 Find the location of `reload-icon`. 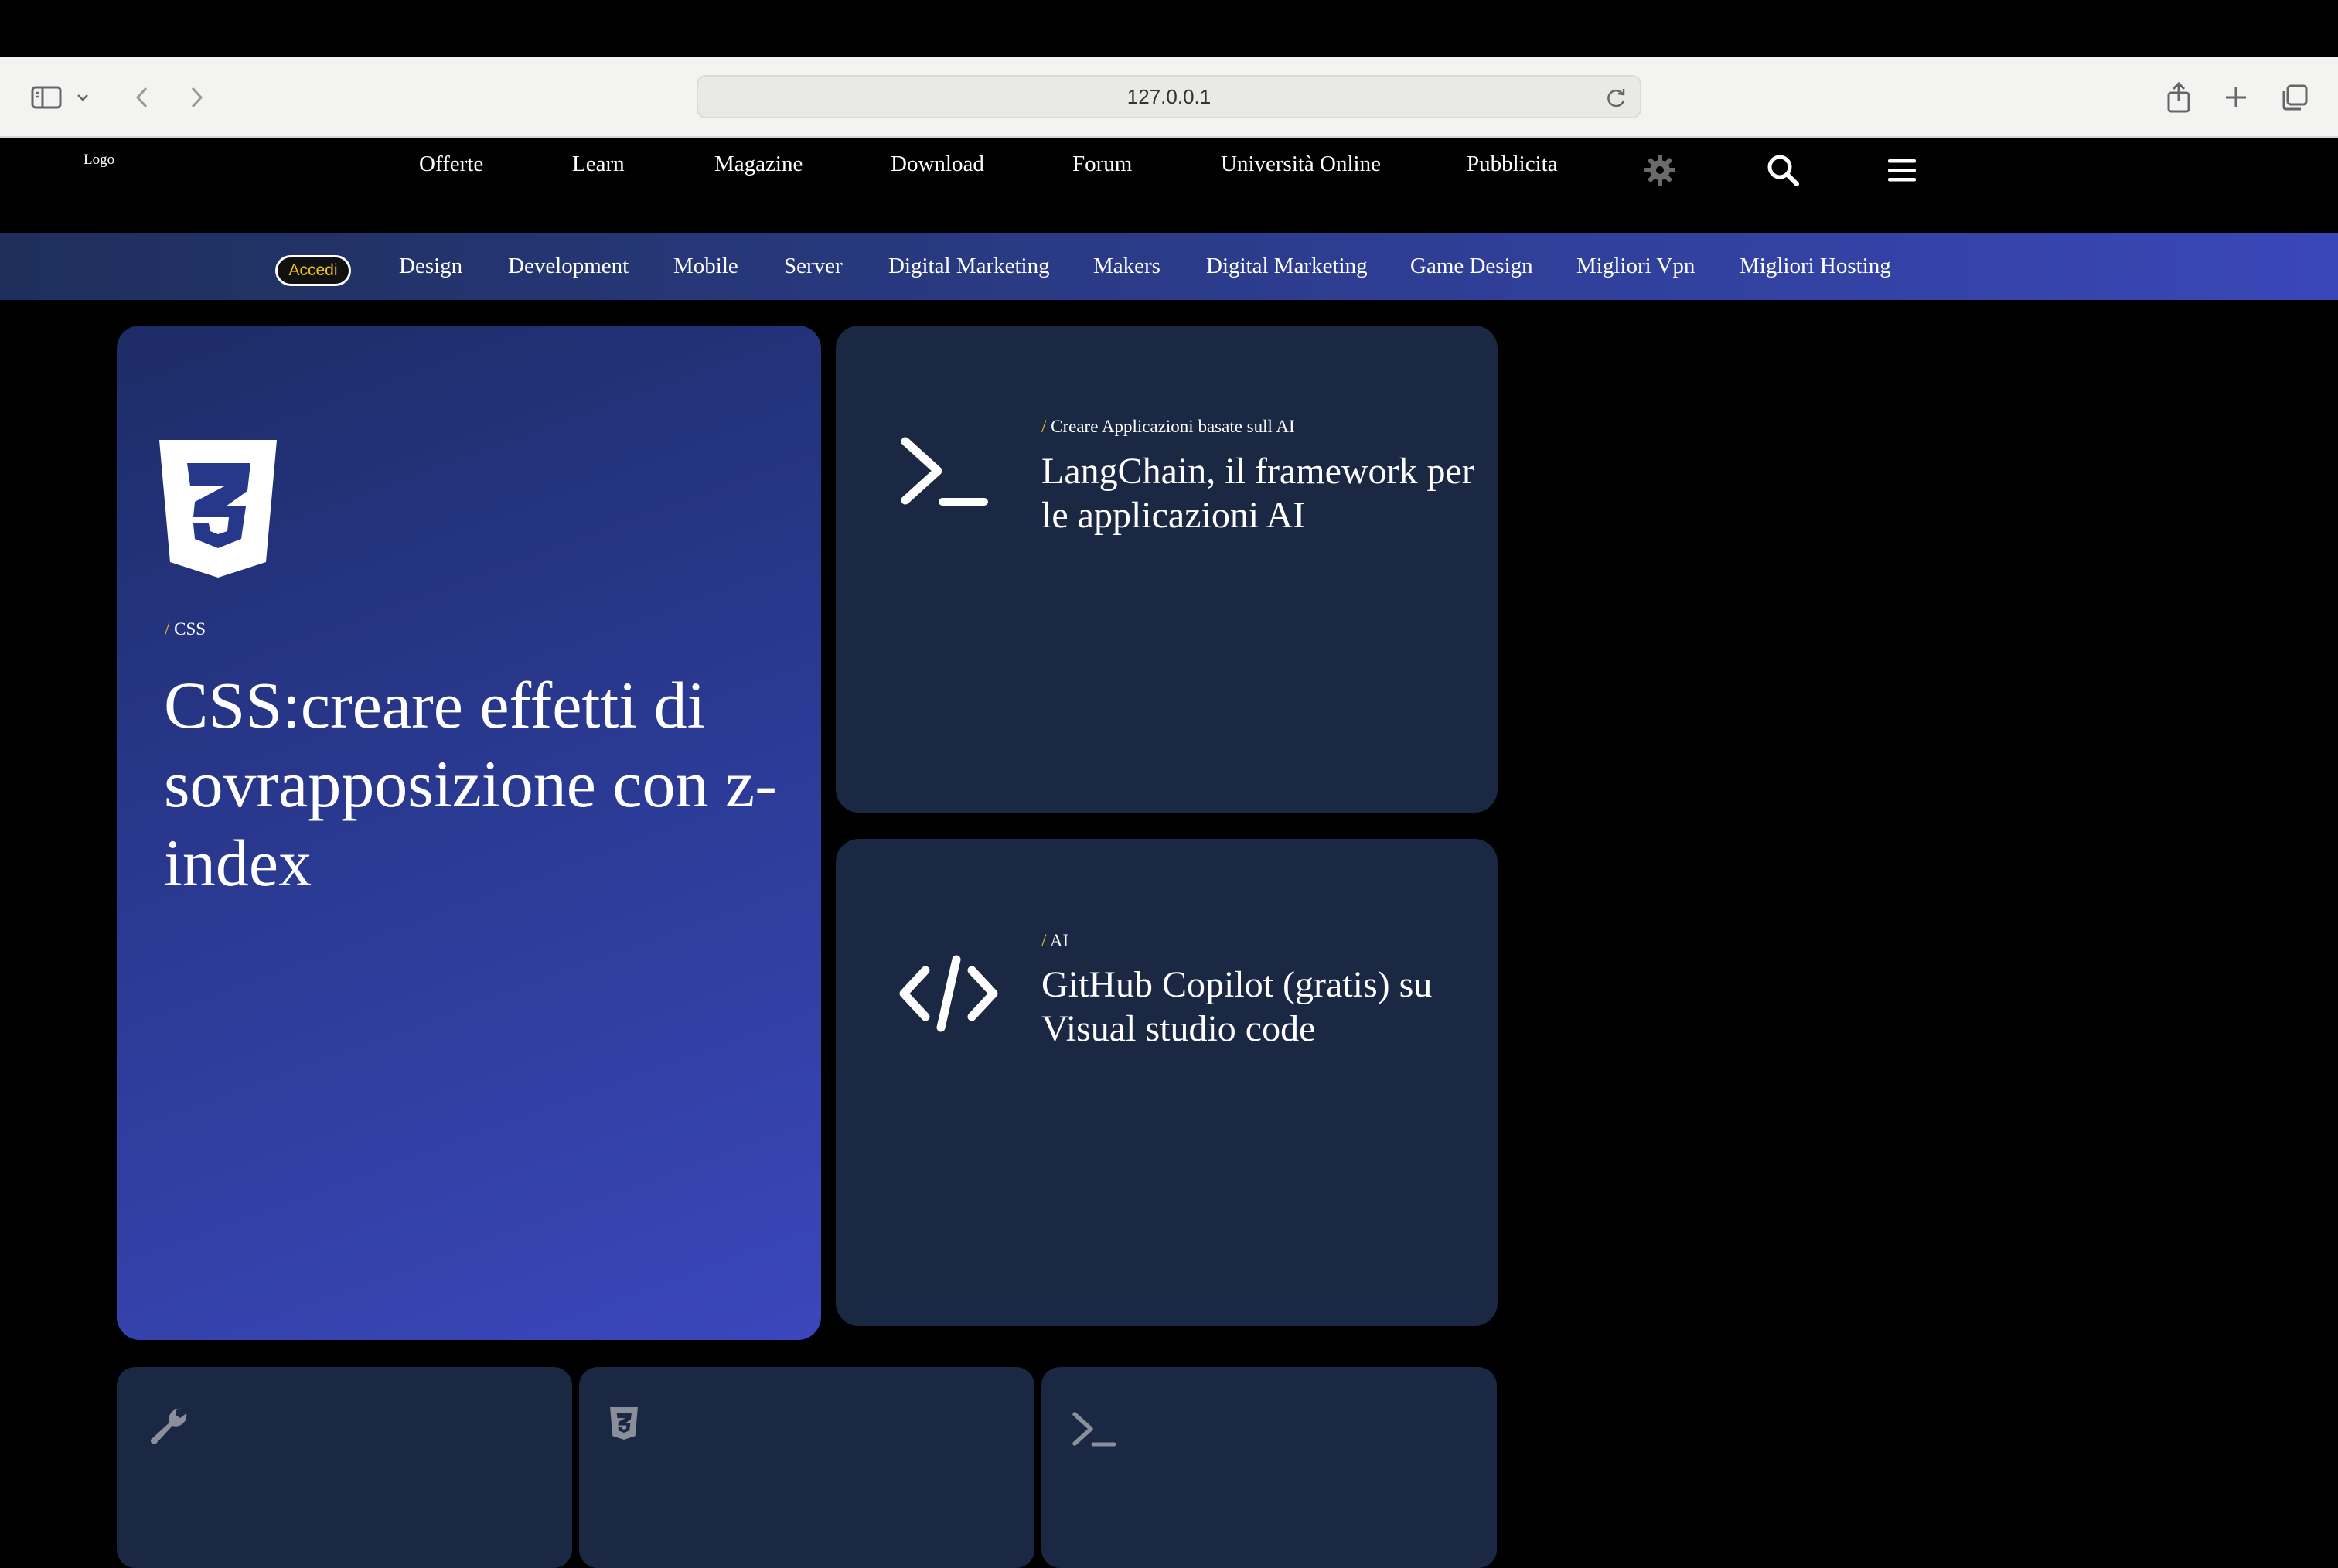

reload-icon is located at coordinates (1616, 98).